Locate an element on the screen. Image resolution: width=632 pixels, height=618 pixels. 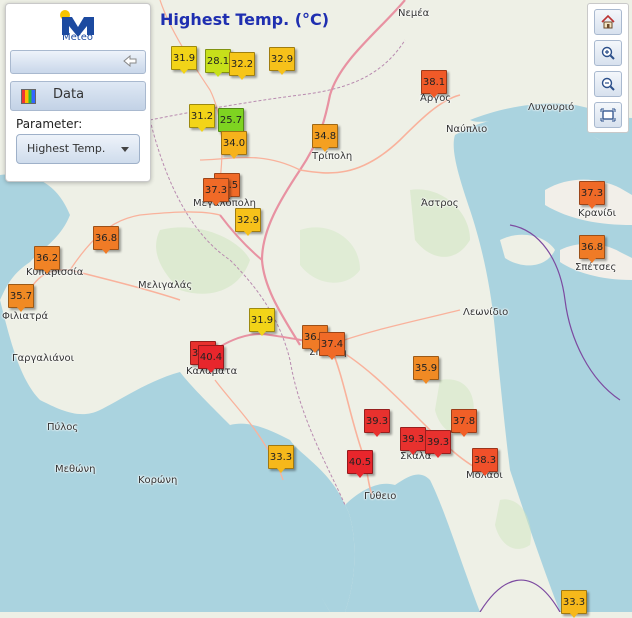
place-label: Κρανίδι is located at coordinates (597, 213).